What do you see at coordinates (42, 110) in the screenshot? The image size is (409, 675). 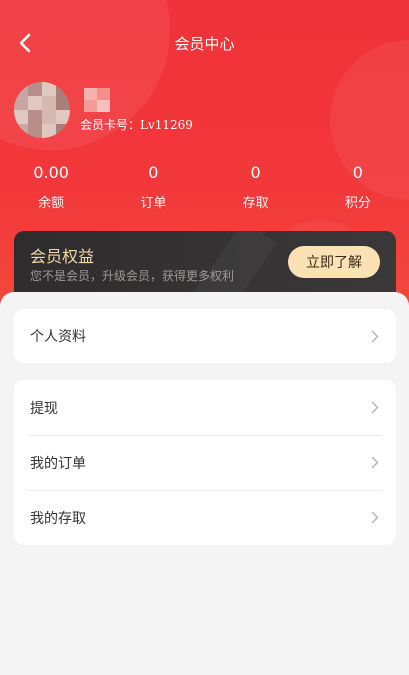 I see `avatar` at bounding box center [42, 110].